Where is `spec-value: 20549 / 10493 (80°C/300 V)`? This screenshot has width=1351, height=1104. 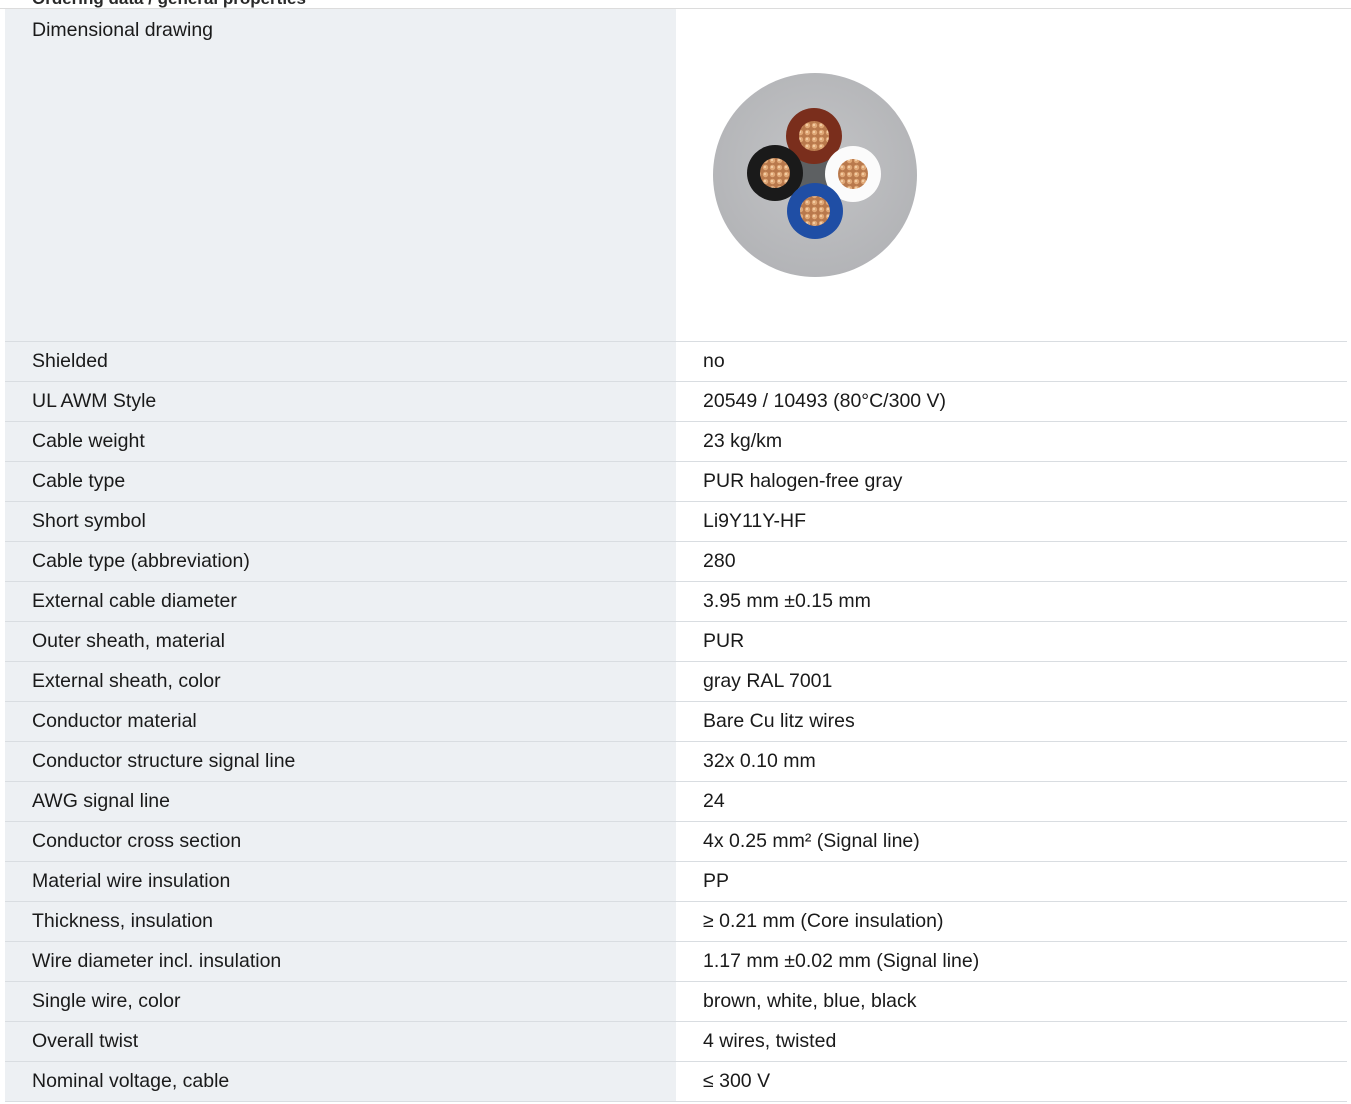 spec-value: 20549 / 10493 (80°C/300 V) is located at coordinates (1011, 401).